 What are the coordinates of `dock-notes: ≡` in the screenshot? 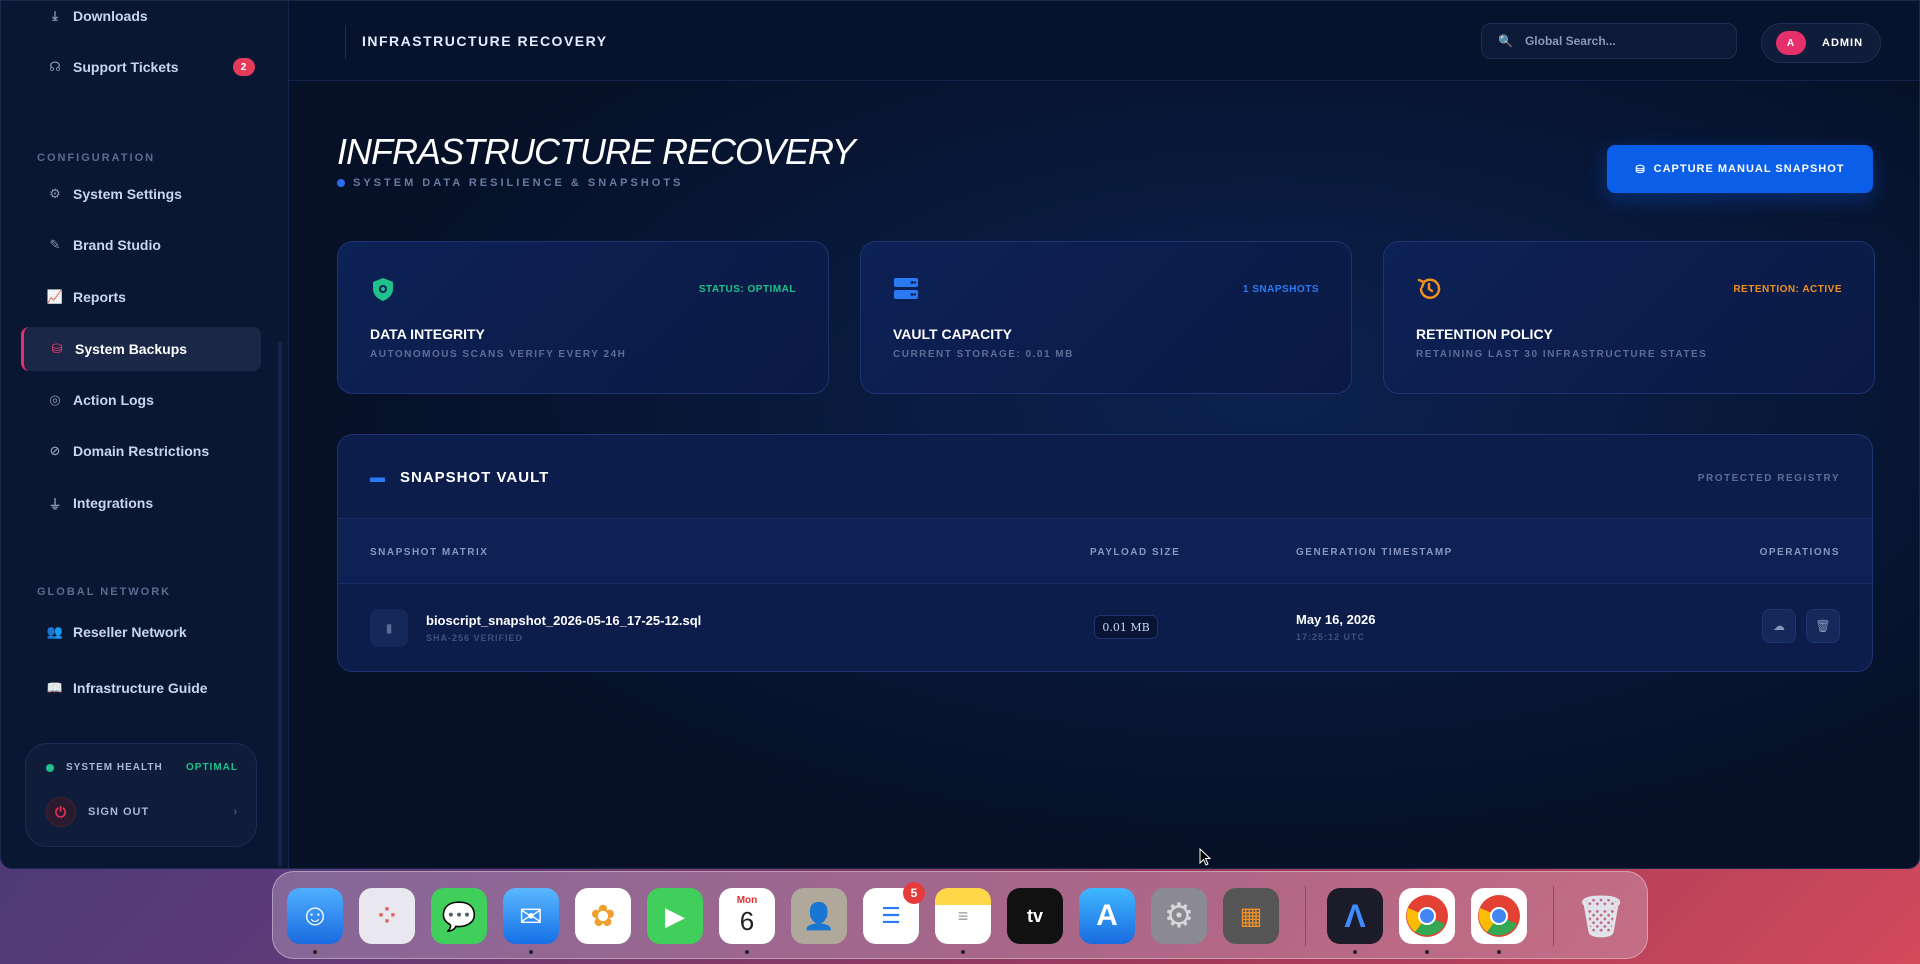 It's located at (963, 916).